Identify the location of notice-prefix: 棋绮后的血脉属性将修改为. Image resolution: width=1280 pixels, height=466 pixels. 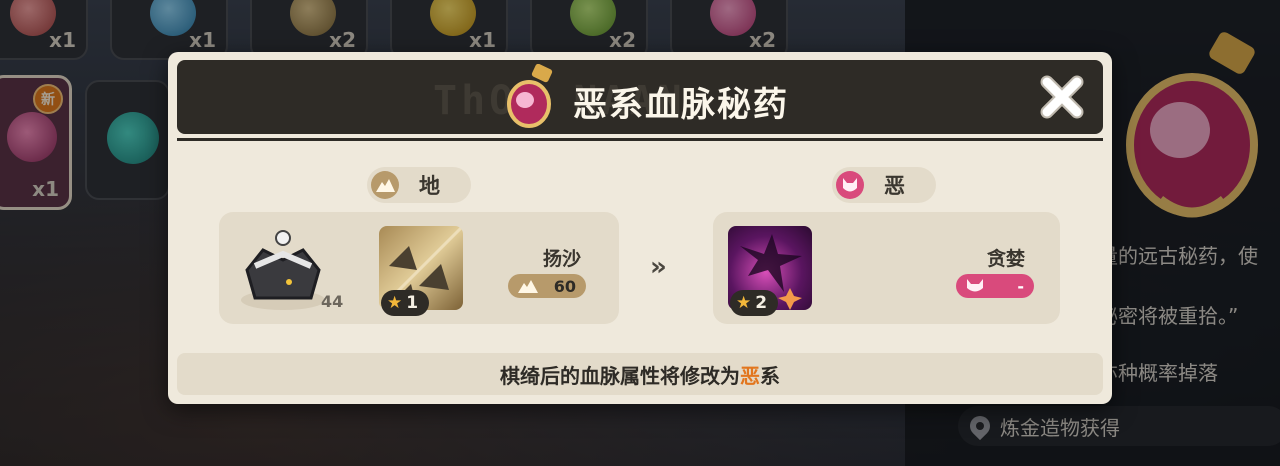
(620, 375).